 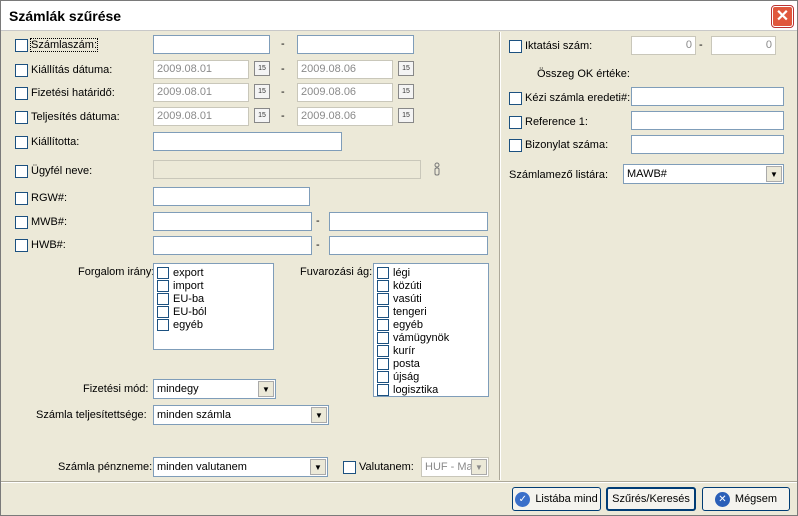 I want to click on kezi-input, so click(x=707, y=96).